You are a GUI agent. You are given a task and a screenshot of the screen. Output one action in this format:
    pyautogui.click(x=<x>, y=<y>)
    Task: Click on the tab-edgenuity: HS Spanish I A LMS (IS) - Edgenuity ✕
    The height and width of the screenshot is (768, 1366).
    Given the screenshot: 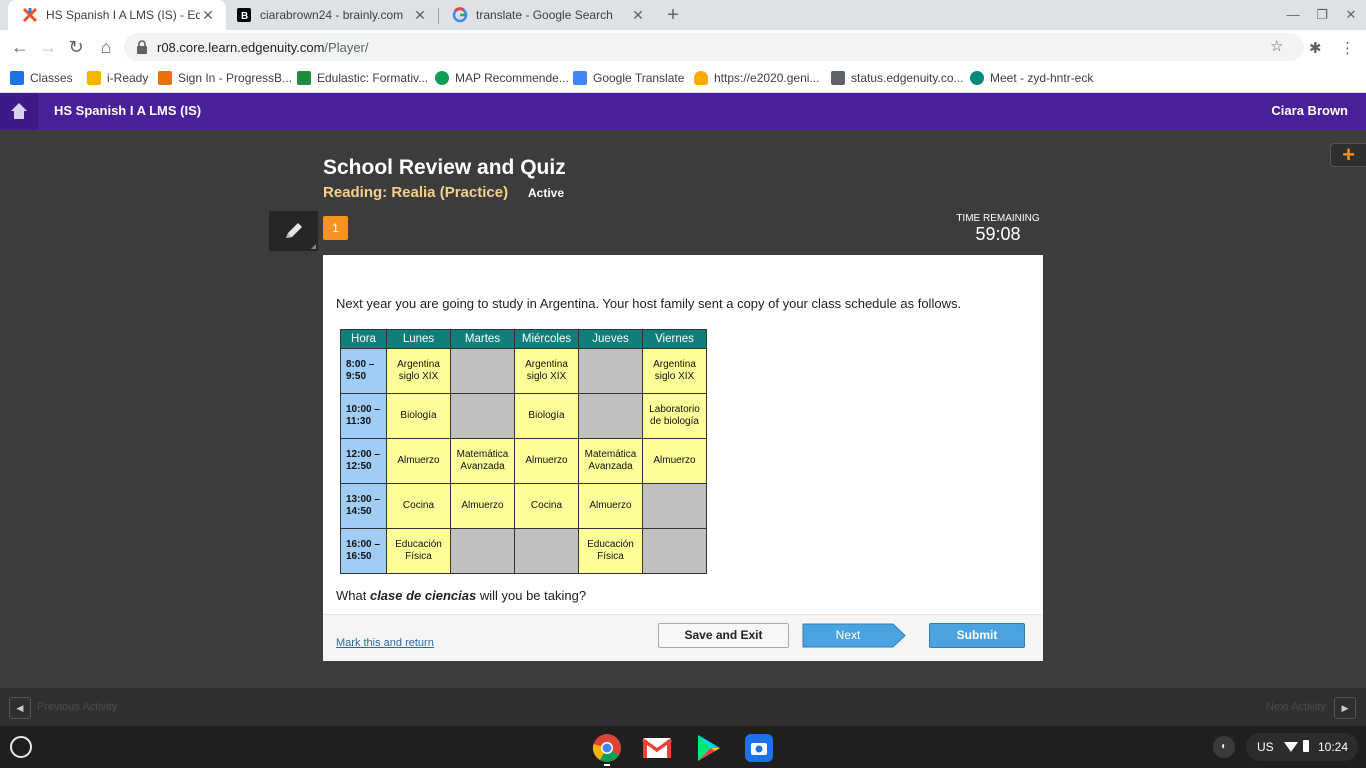 What is the action you would take?
    pyautogui.click(x=117, y=15)
    